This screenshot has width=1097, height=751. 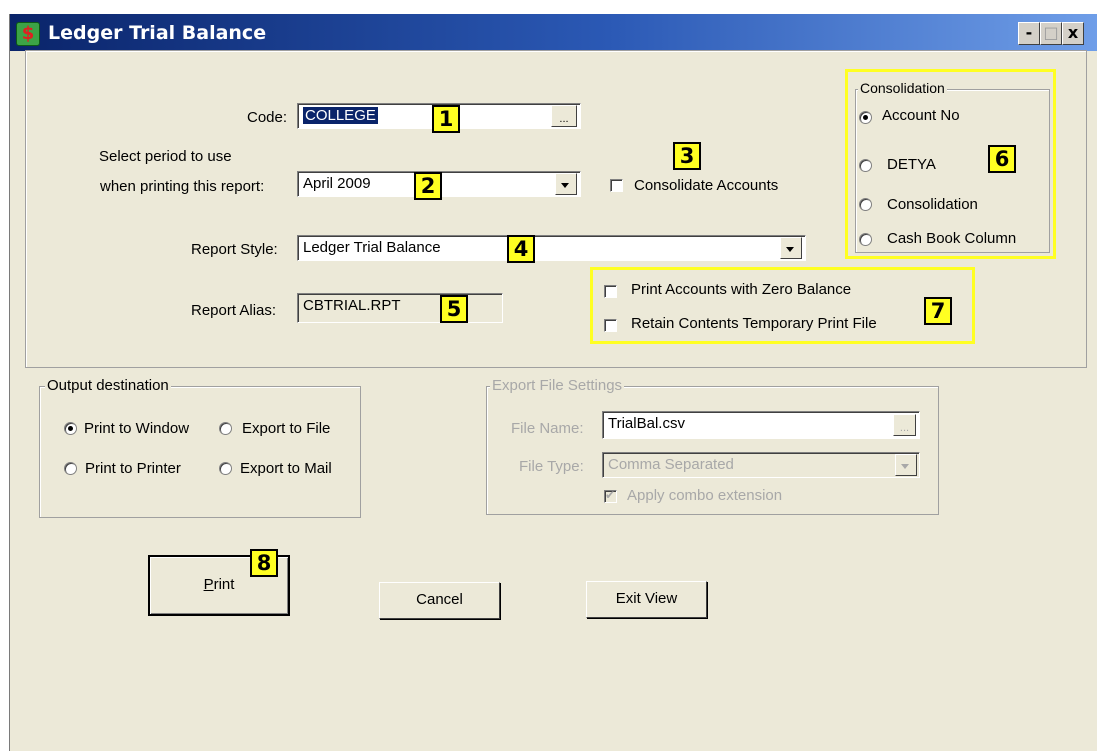 I want to click on output-destination-group, so click(x=200, y=452).